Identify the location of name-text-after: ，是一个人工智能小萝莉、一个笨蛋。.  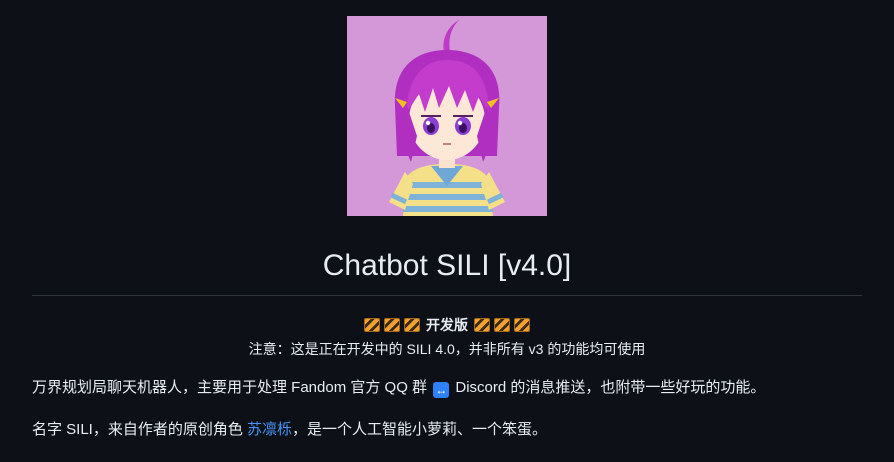
(420, 429).